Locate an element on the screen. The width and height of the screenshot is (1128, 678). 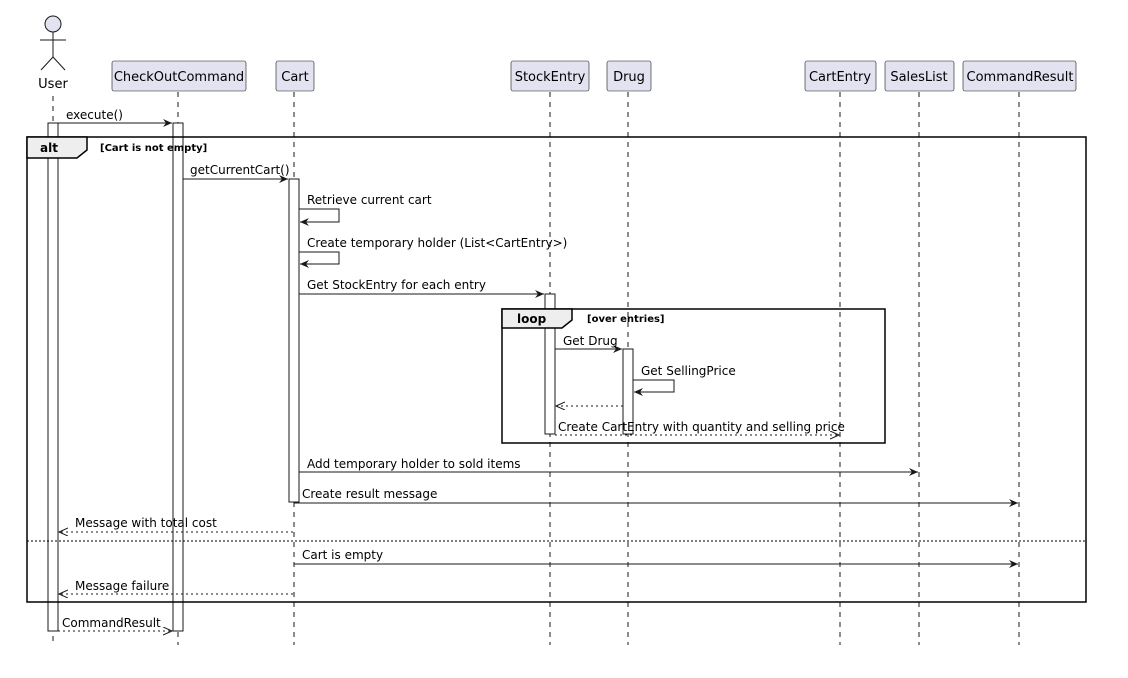
participant-label-stockentry: StockEntry is located at coordinates (550, 77).